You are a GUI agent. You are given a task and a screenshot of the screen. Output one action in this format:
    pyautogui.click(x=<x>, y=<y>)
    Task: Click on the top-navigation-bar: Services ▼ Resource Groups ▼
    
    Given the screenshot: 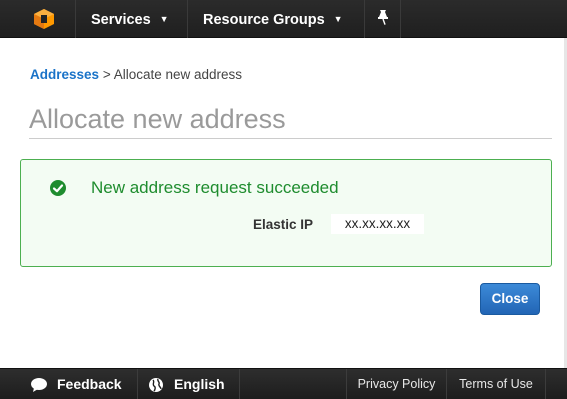 What is the action you would take?
    pyautogui.click(x=283, y=19)
    